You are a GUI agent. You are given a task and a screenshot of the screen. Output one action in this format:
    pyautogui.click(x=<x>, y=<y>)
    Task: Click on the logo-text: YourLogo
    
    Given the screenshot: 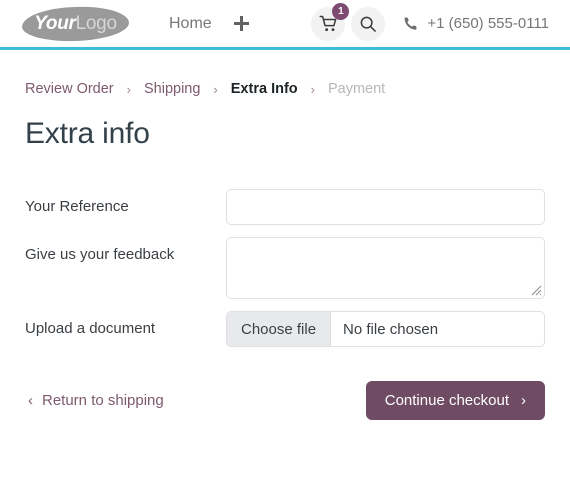 What is the action you would take?
    pyautogui.click(x=75, y=23)
    